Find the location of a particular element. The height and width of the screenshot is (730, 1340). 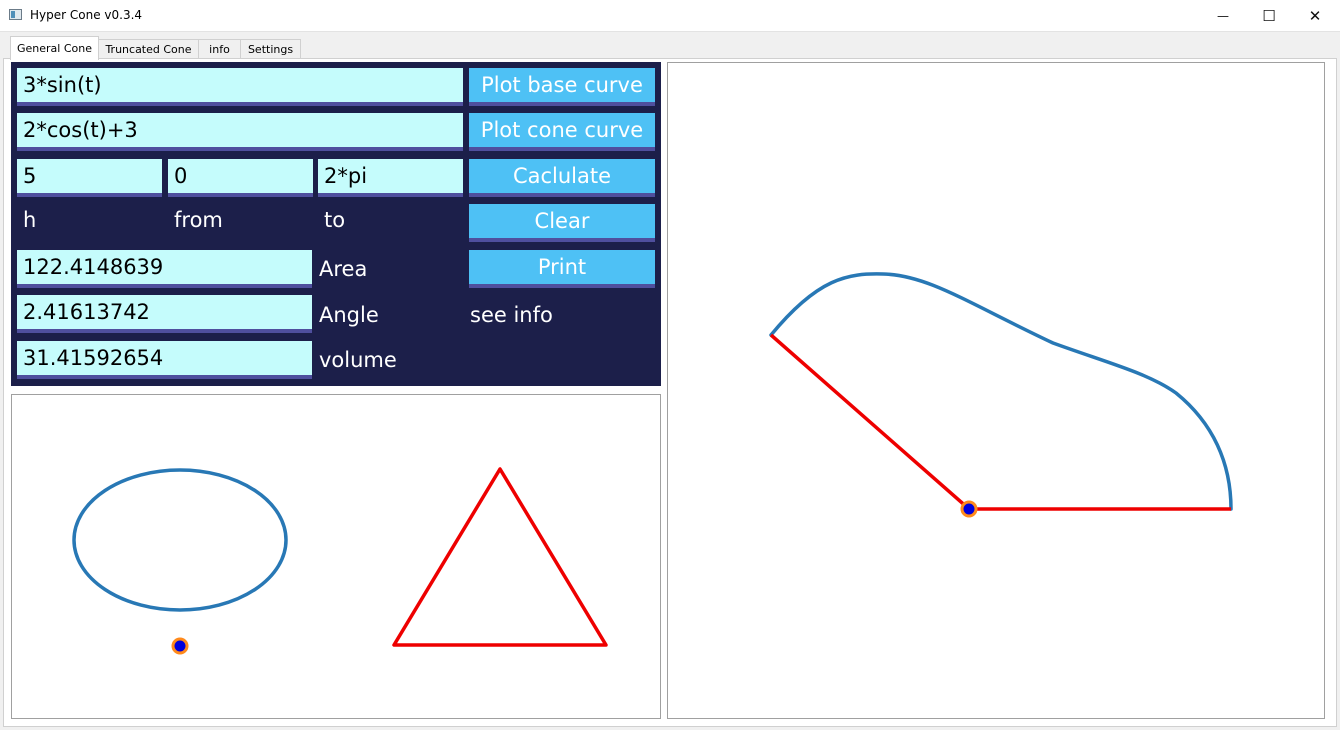

tab-info: info is located at coordinates (219, 49).